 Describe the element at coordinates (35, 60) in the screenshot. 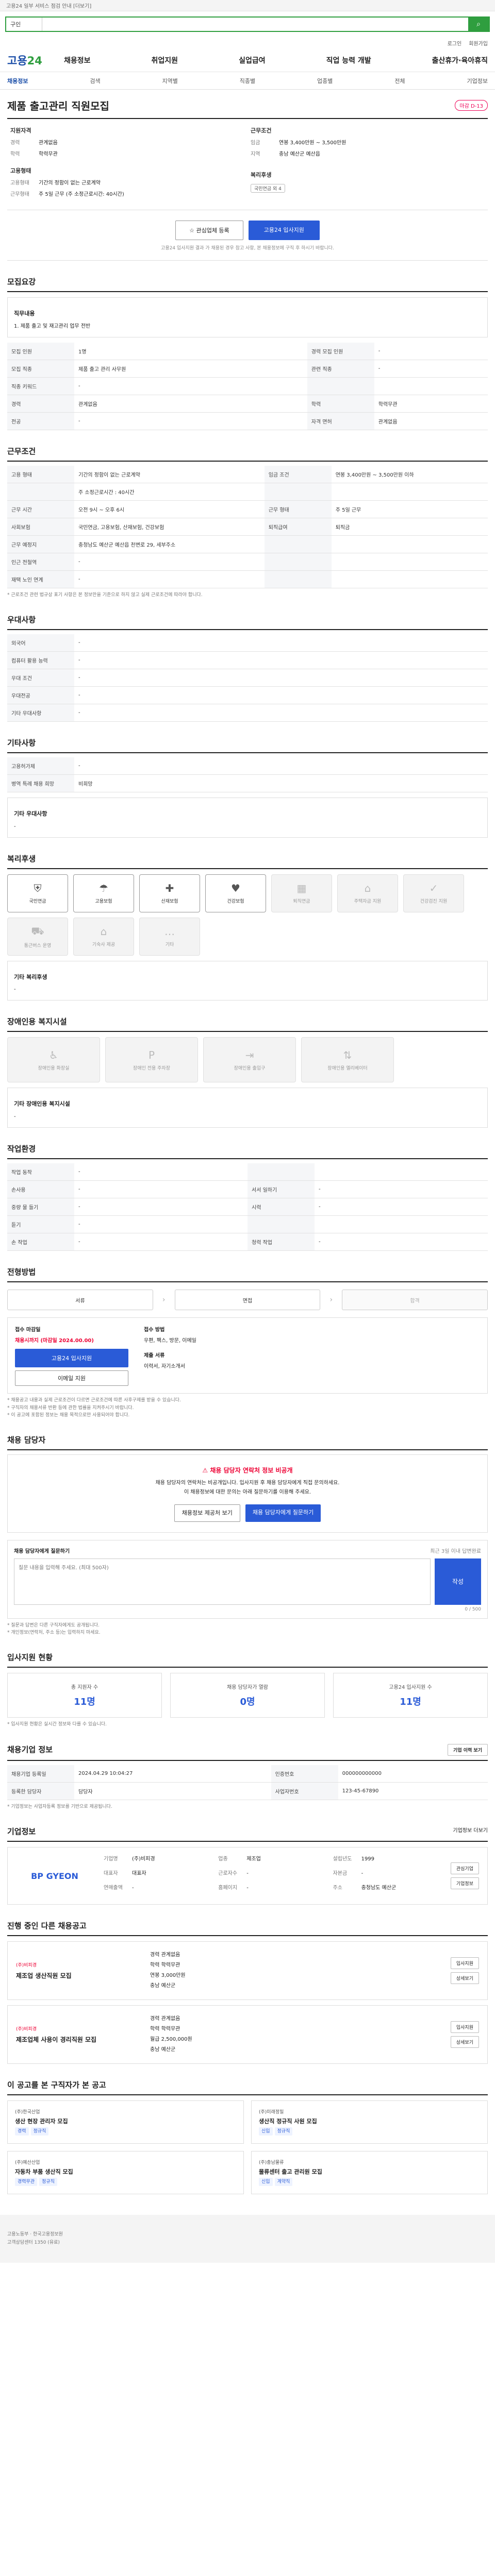

I see `site-logo: 고용24` at that location.